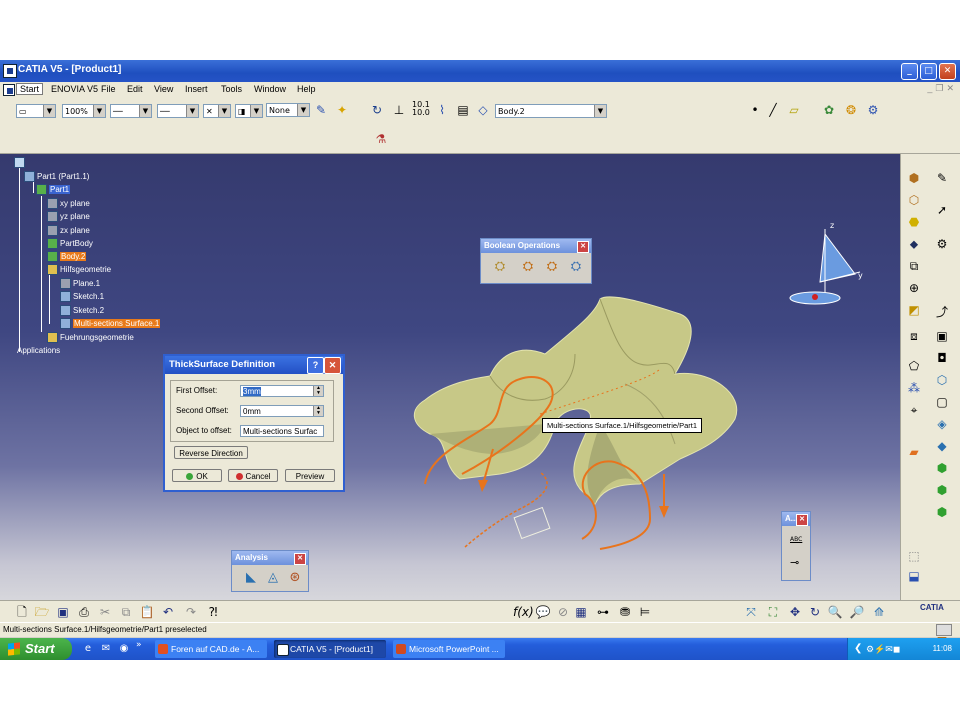 This screenshot has width=960, height=720. I want to click on menu-help: Help, so click(306, 89).